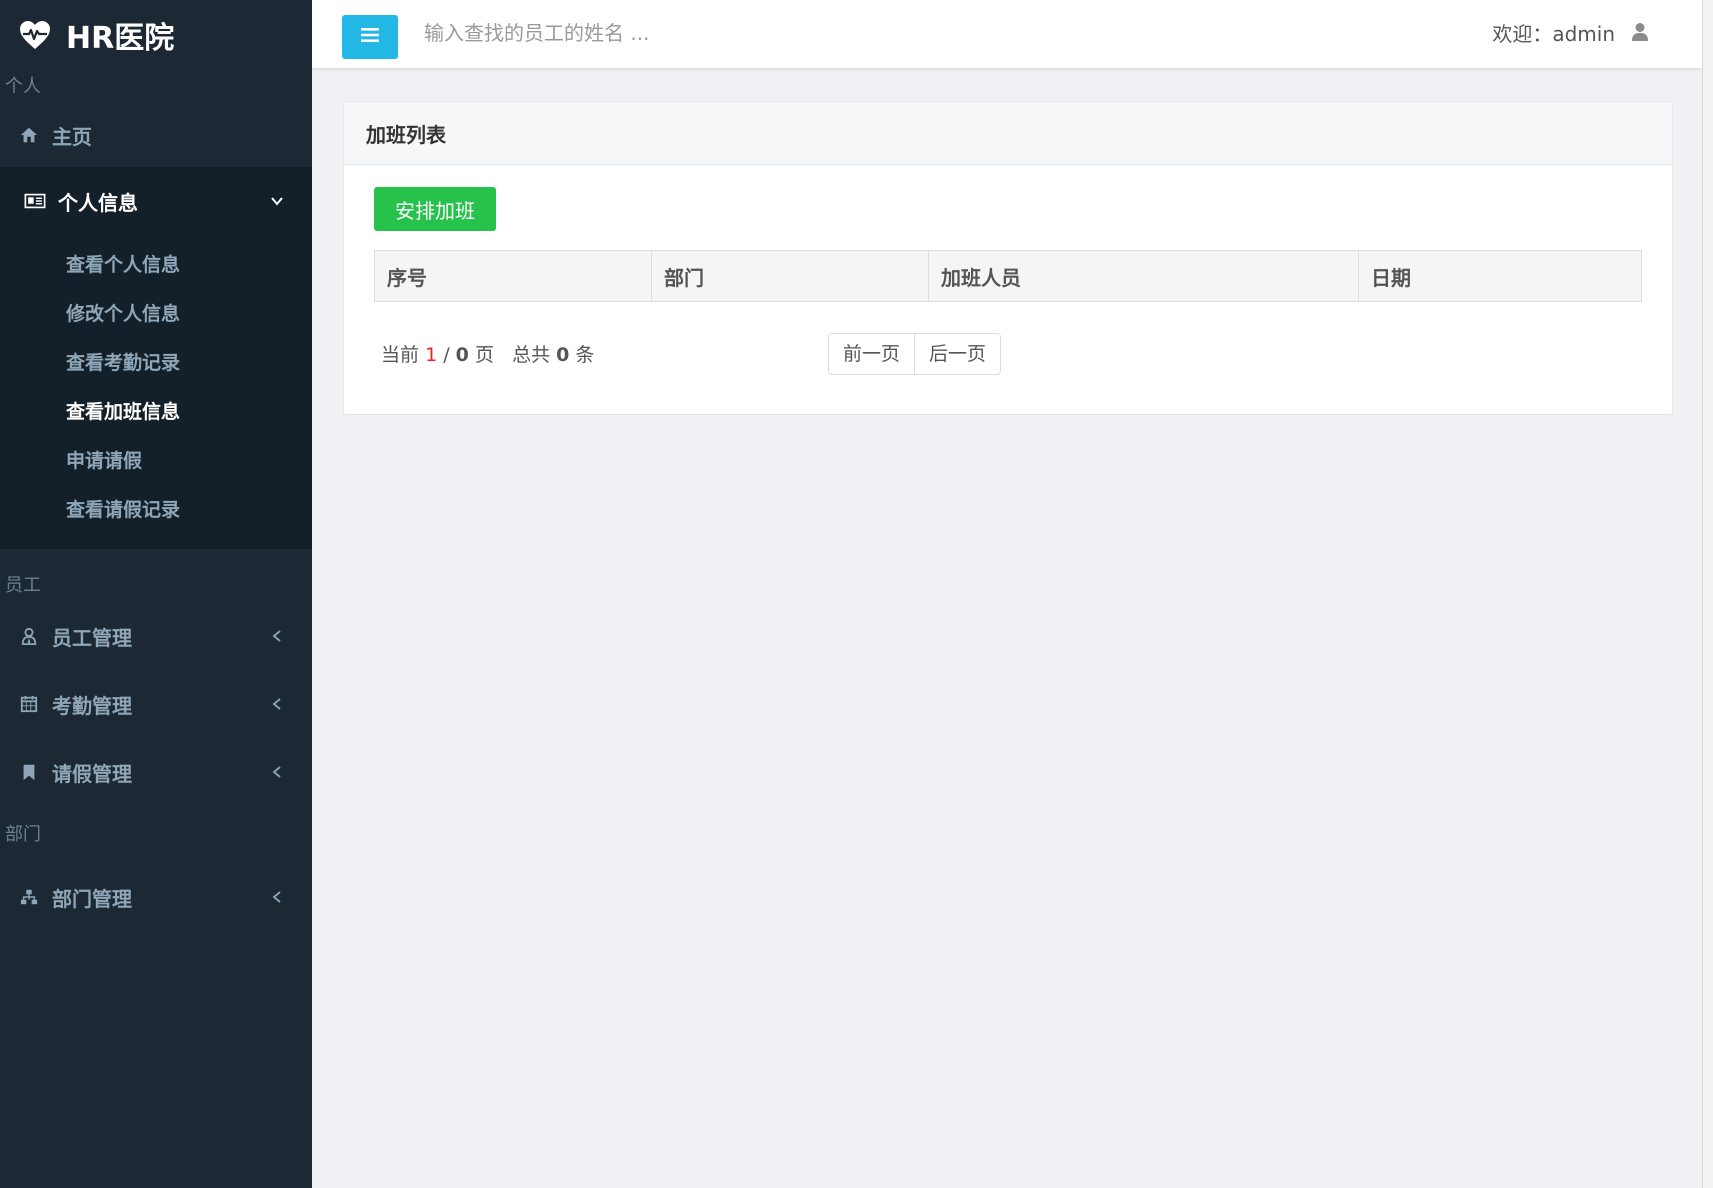  Describe the element at coordinates (1008, 133) in the screenshot. I see `panel-title: 加班列表` at that location.